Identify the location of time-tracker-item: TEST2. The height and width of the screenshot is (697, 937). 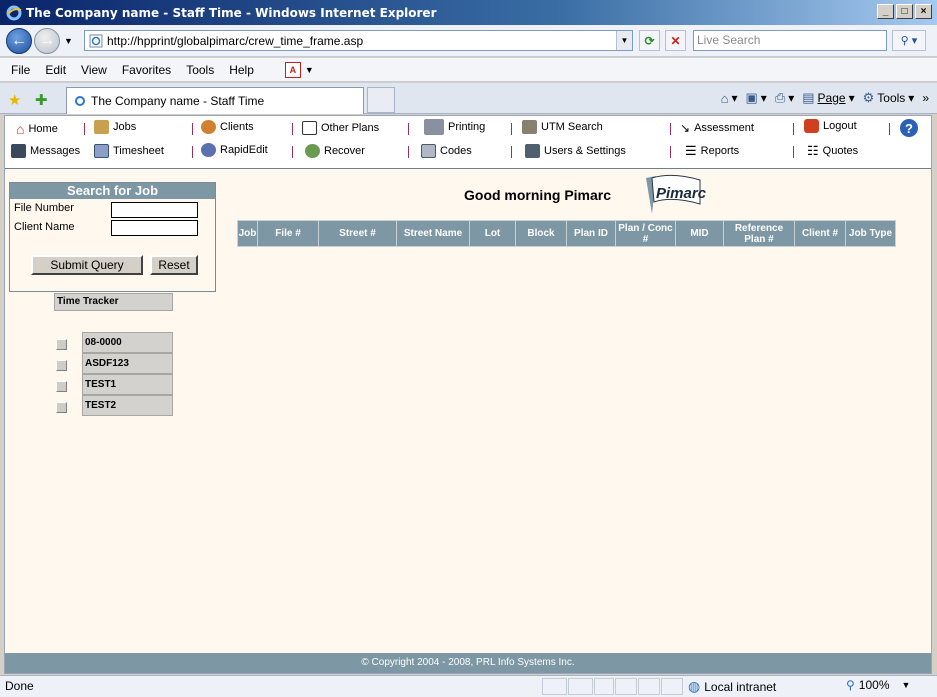
(113, 405).